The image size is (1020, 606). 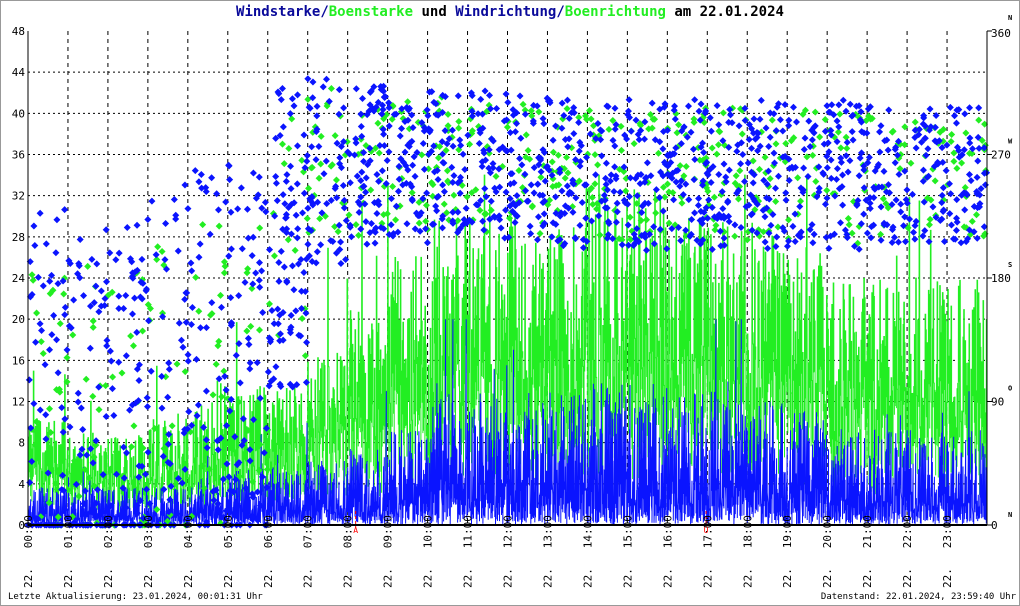 I want to click on y-left-tick-label: 24, so click(x=19, y=278).